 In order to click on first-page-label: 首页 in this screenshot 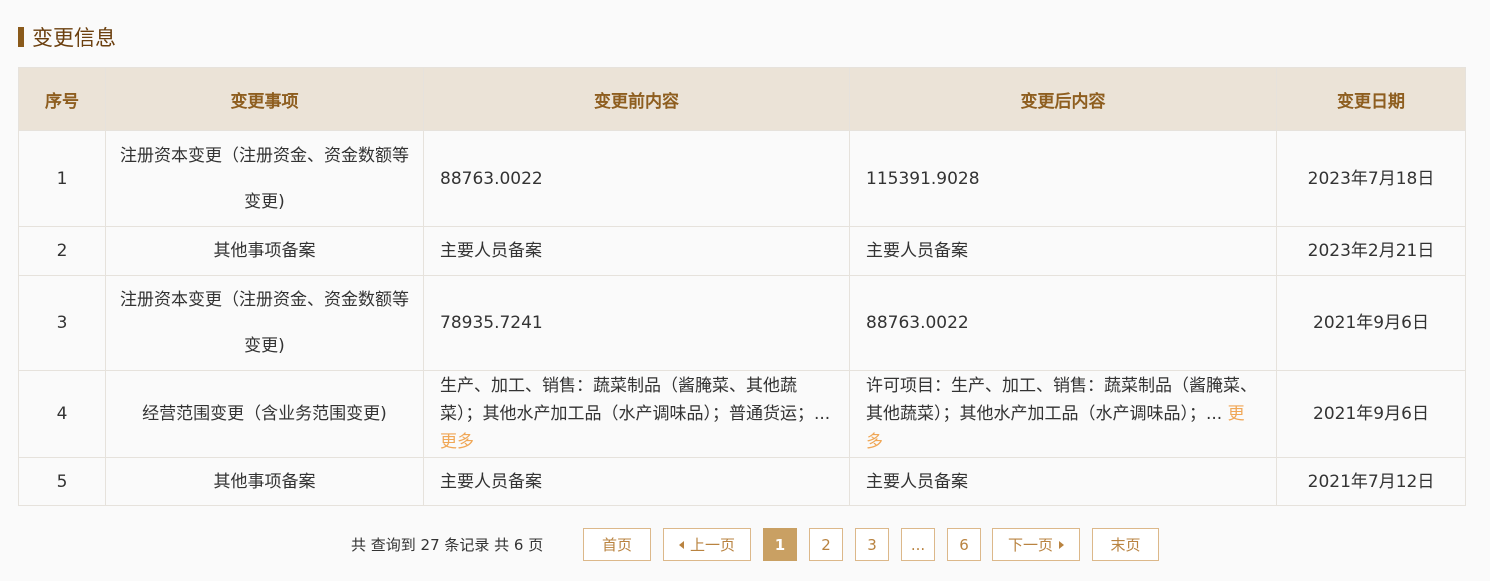, I will do `click(616, 545)`.